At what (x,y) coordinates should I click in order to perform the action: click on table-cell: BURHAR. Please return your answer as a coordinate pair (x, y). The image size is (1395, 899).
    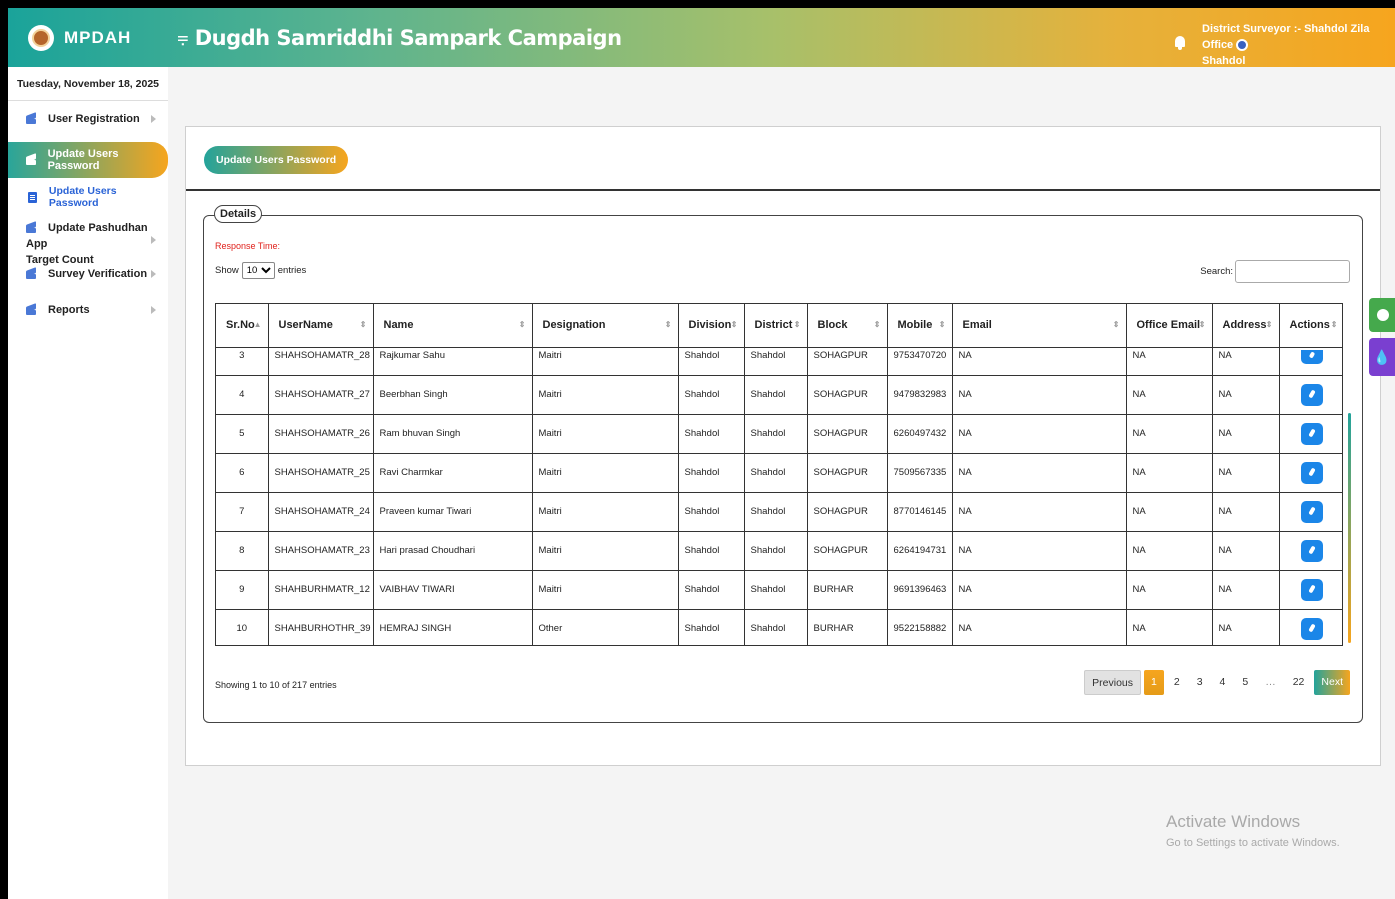
    Looking at the image, I should click on (847, 627).